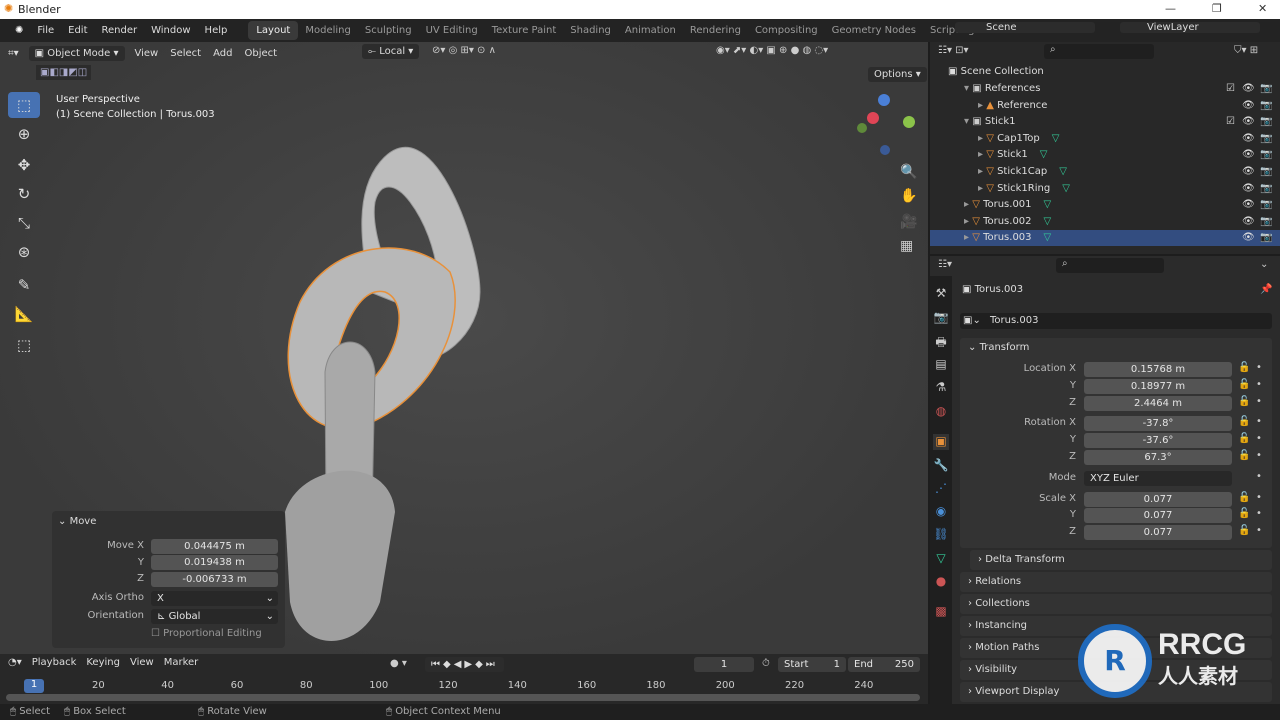 This screenshot has height=720, width=1280. Describe the element at coordinates (1105, 189) in the screenshot. I see `outliner-item: ▸ ▽ Stick1Ring ▽ 👁 📷` at that location.